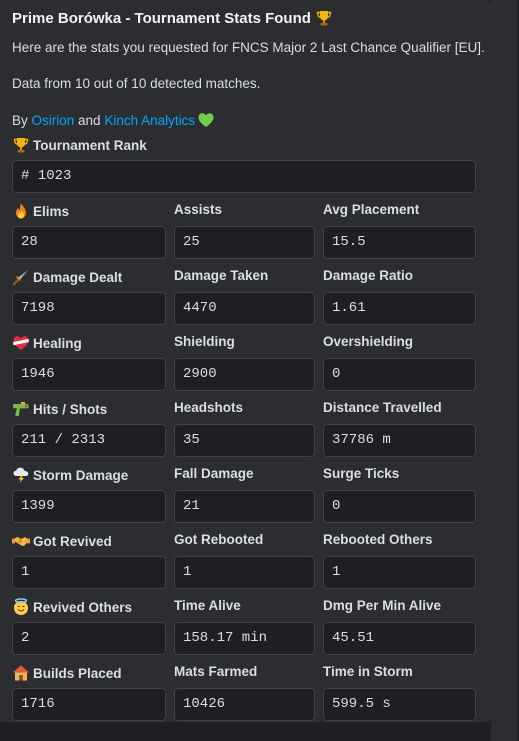 The width and height of the screenshot is (519, 741). What do you see at coordinates (244, 242) in the screenshot?
I see `assists-value: 25` at bounding box center [244, 242].